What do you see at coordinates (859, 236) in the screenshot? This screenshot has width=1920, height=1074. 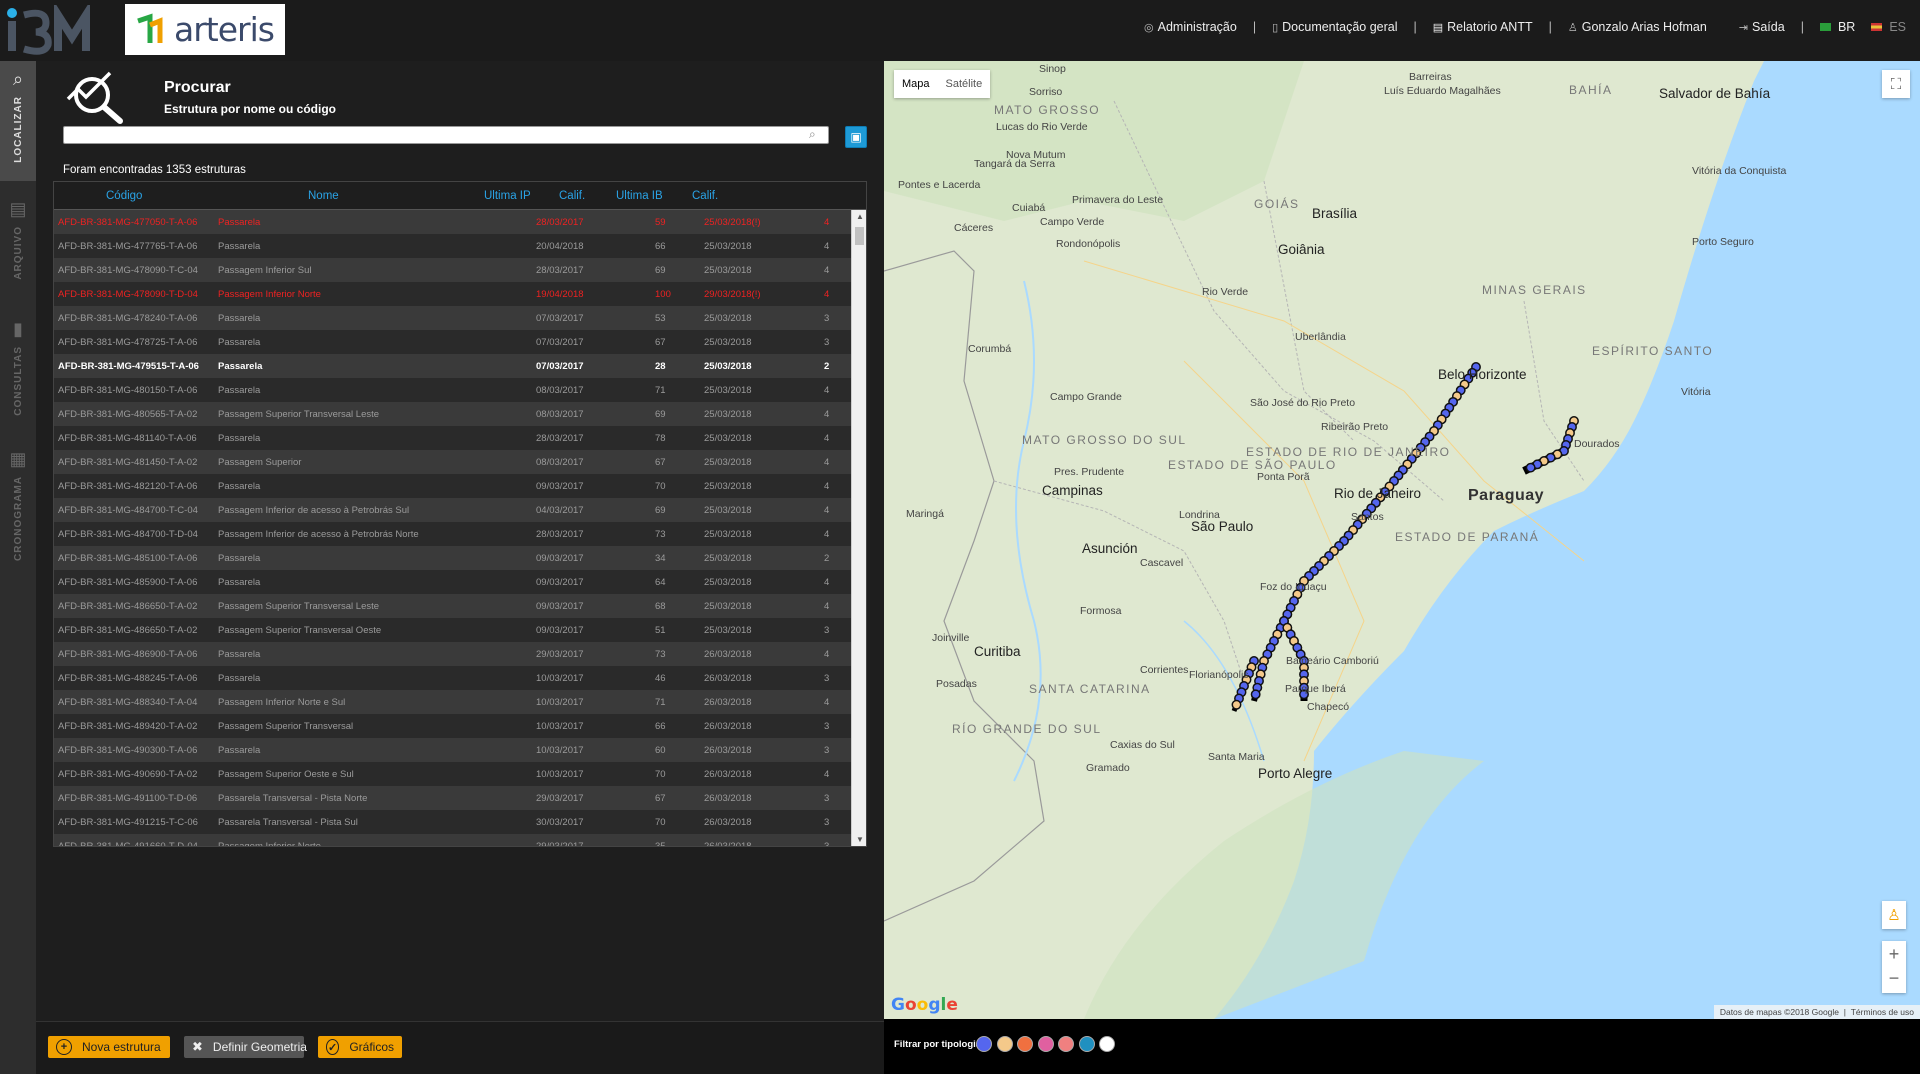 I see `scroll-thumb` at bounding box center [859, 236].